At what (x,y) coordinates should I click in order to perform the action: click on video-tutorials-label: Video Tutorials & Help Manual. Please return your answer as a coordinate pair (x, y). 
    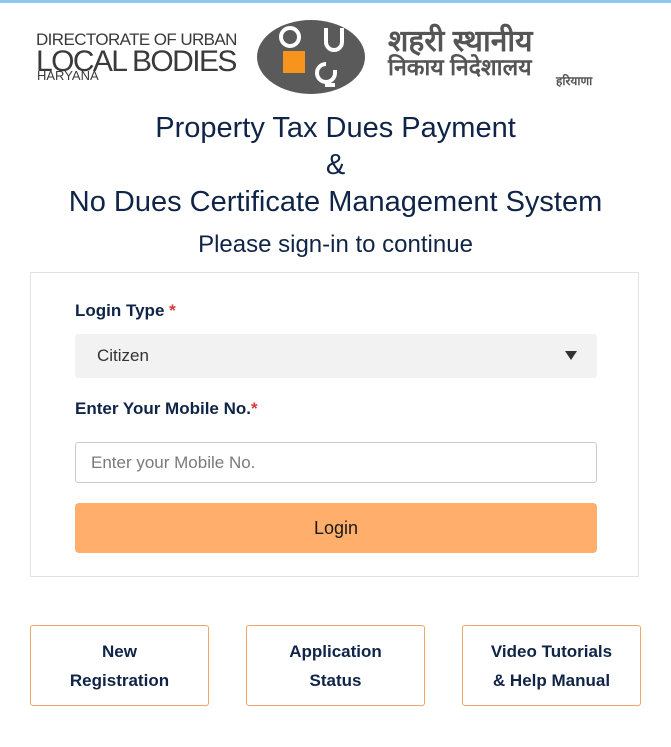
    Looking at the image, I should click on (551, 666).